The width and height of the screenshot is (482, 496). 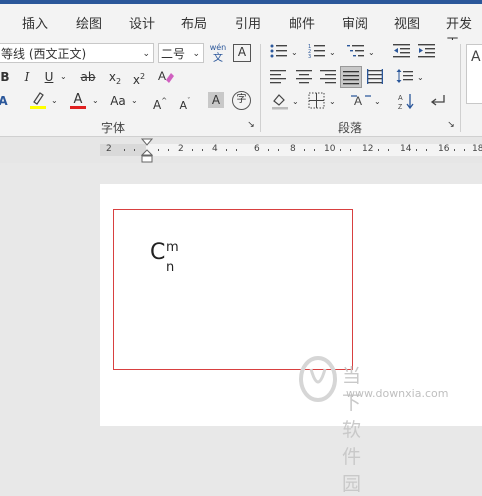 I want to click on formula-superscript: m, so click(x=172, y=247).